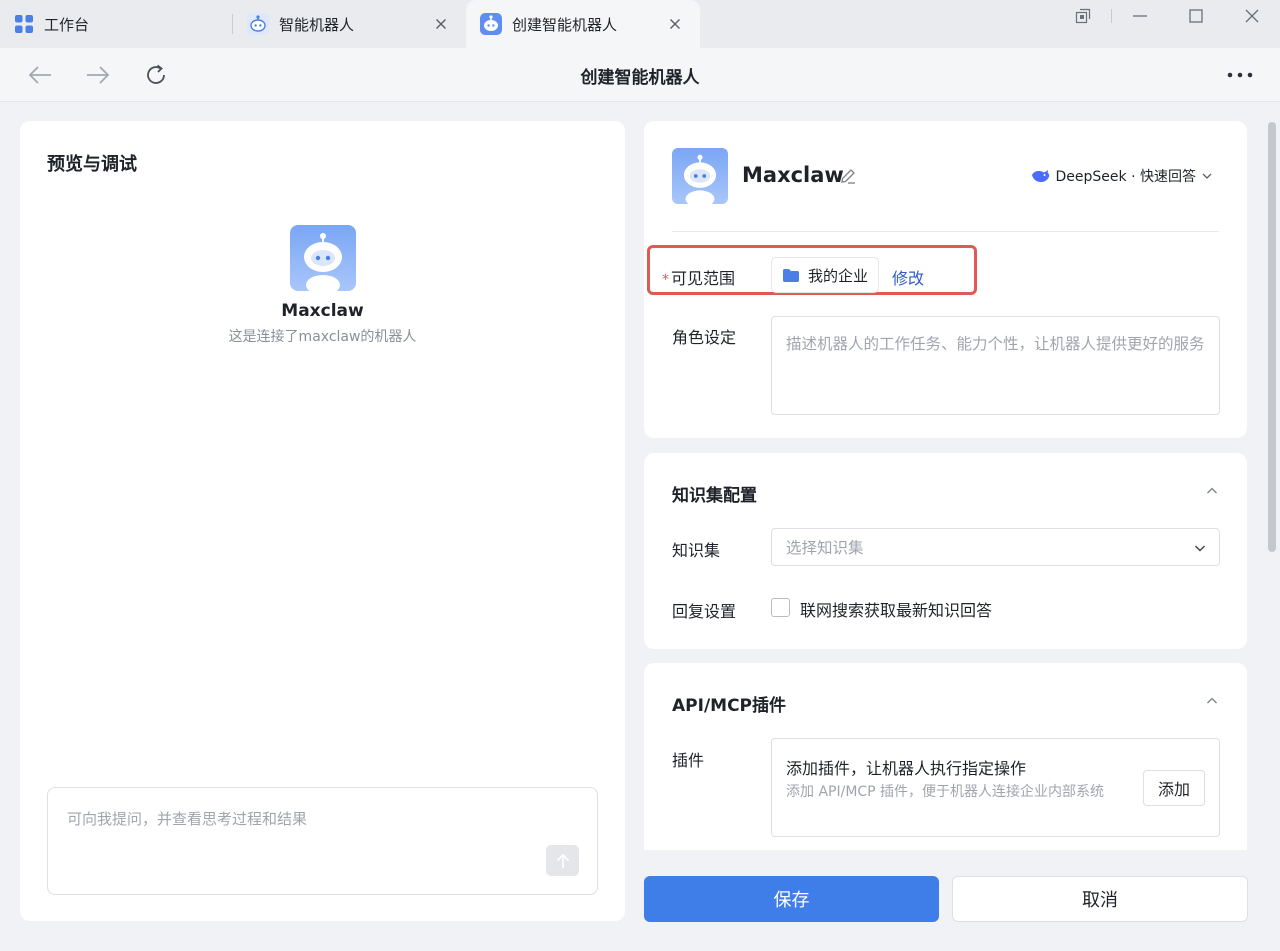 The width and height of the screenshot is (1280, 951). Describe the element at coordinates (995, 547) in the screenshot. I see `knowledge-set-select: 选择知识集` at that location.